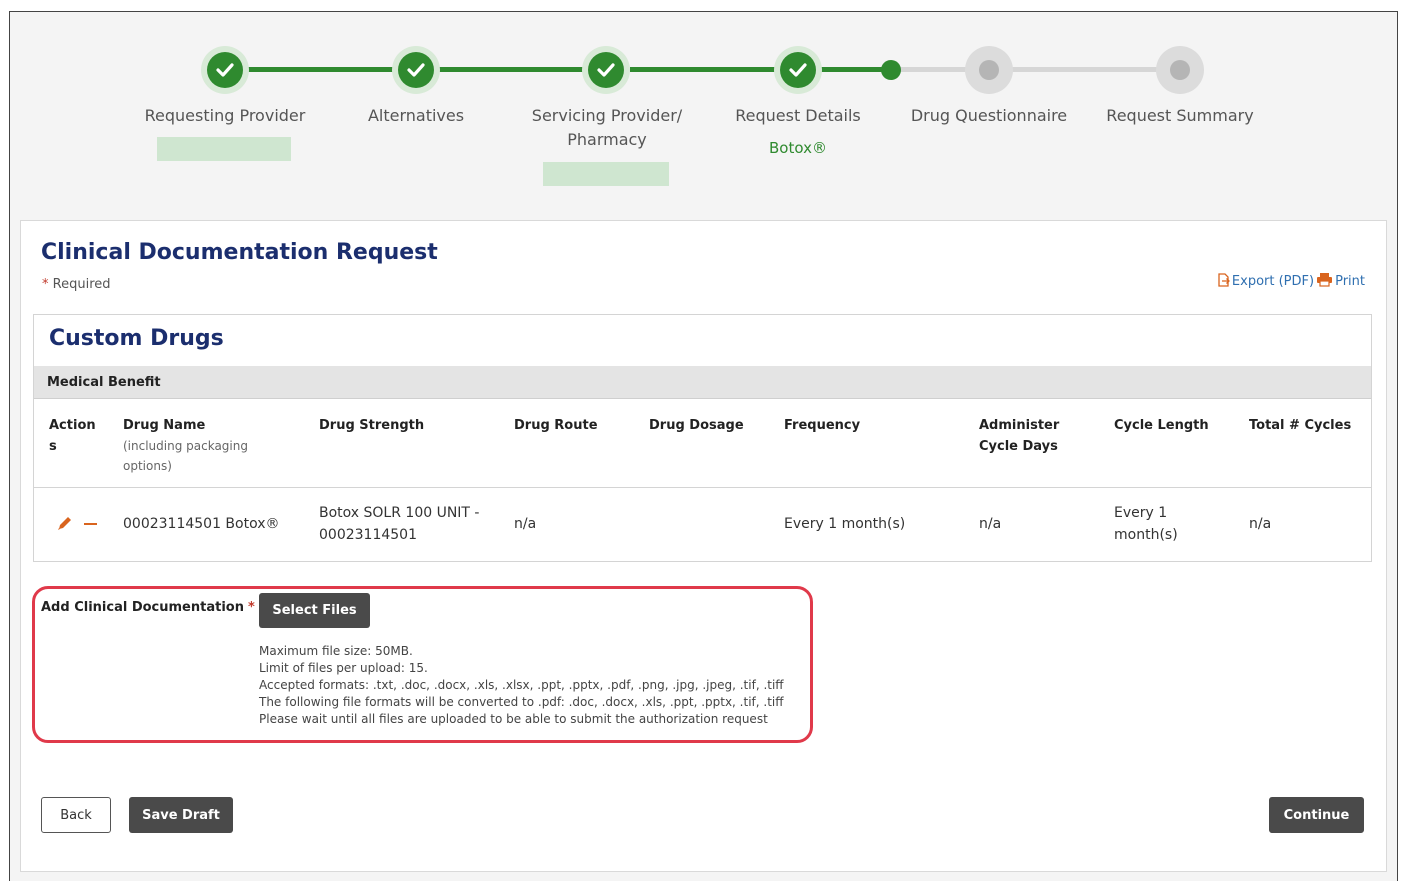 The height and width of the screenshot is (881, 1401). What do you see at coordinates (891, 70) in the screenshot?
I see `current-position-dot` at bounding box center [891, 70].